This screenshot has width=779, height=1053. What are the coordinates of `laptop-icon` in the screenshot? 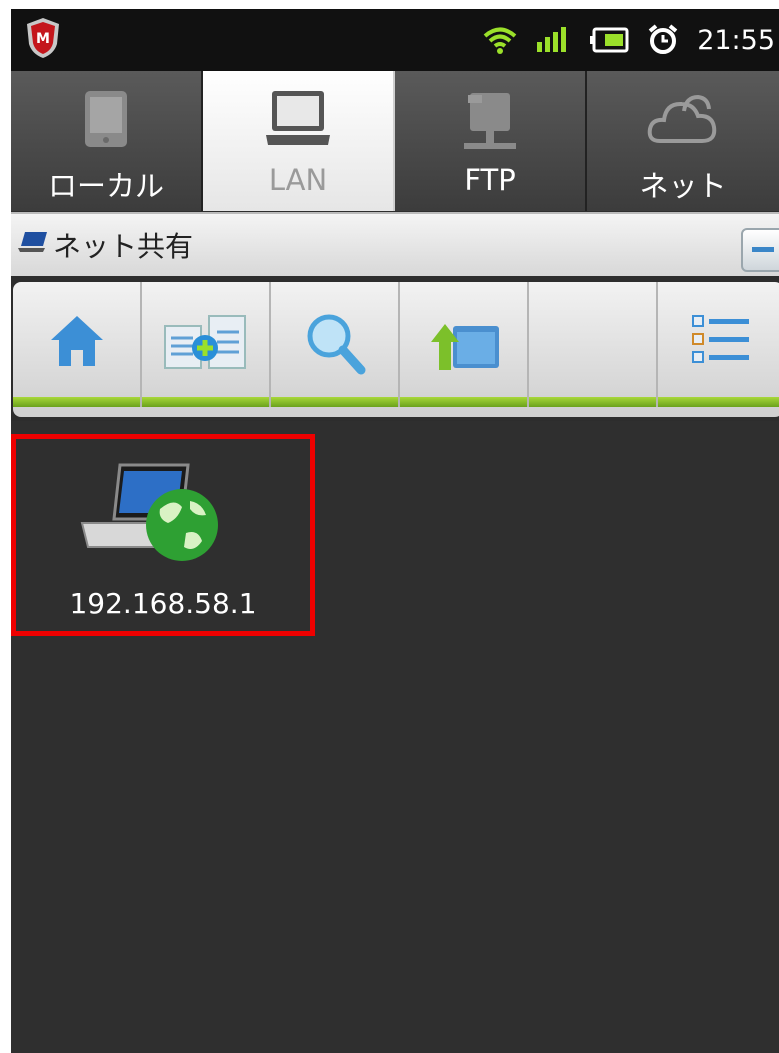 It's located at (298, 118).